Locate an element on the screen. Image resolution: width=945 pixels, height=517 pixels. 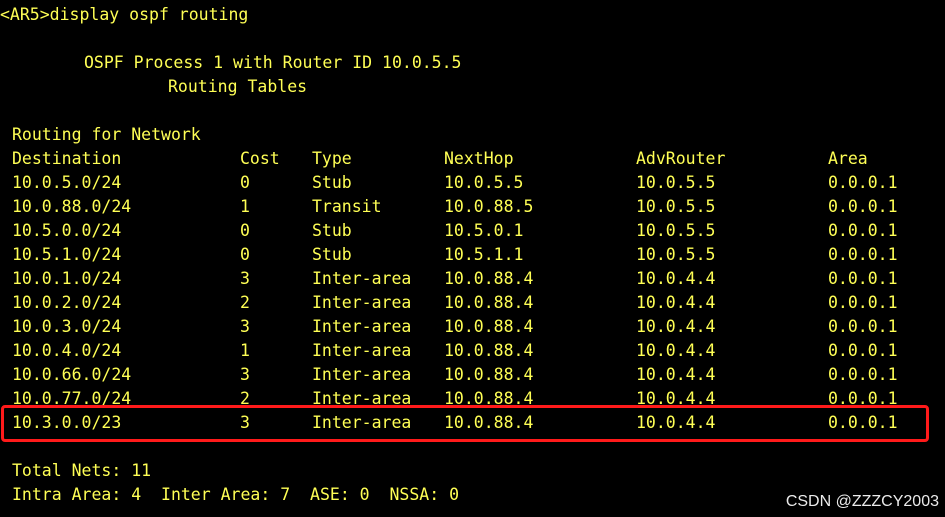
header-area: Area is located at coordinates (848, 158).